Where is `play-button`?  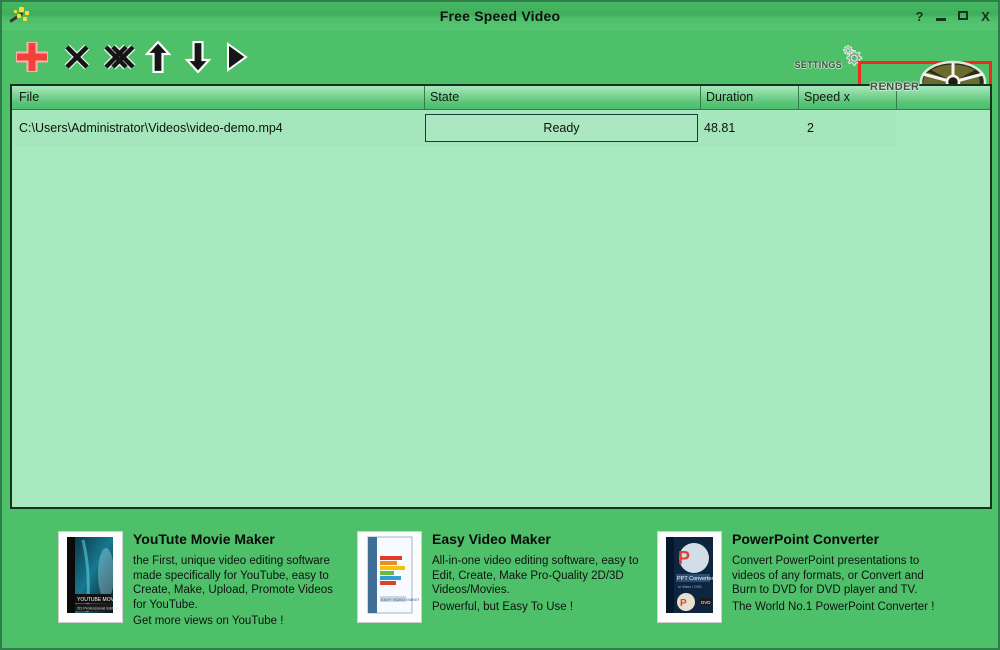
play-button is located at coordinates (237, 57).